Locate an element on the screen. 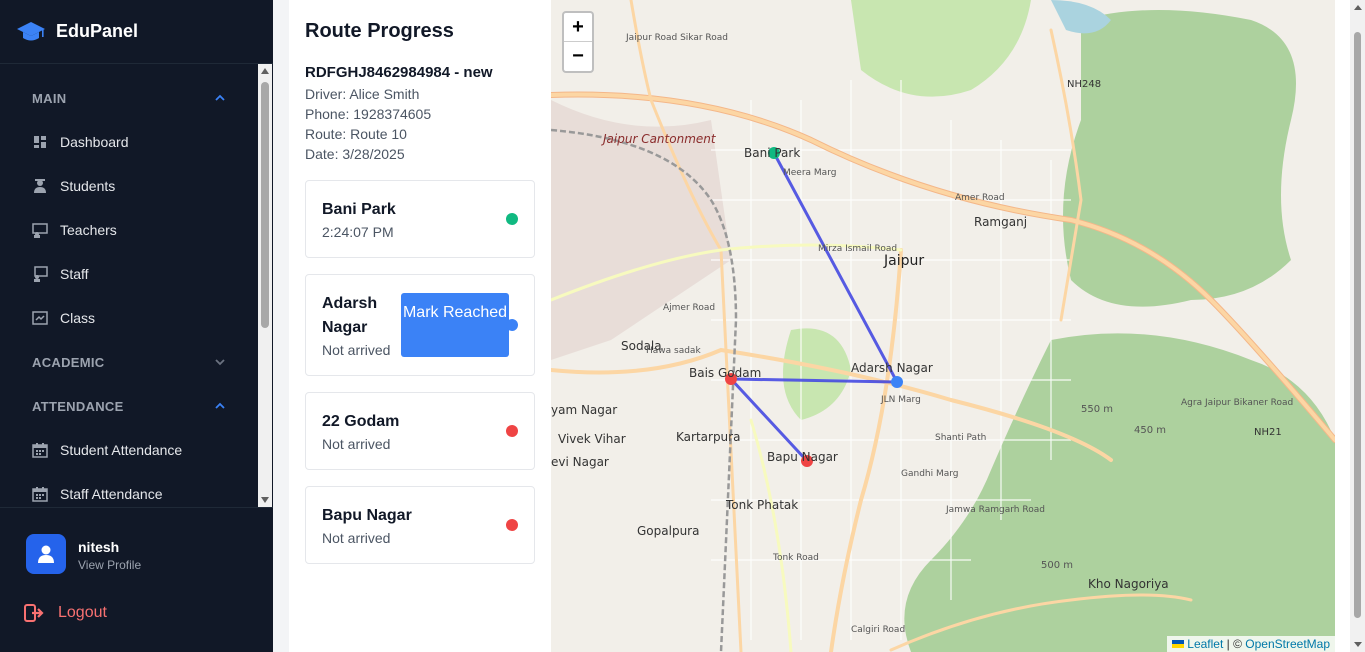  stop-name: Bapu Nagar is located at coordinates (367, 515).